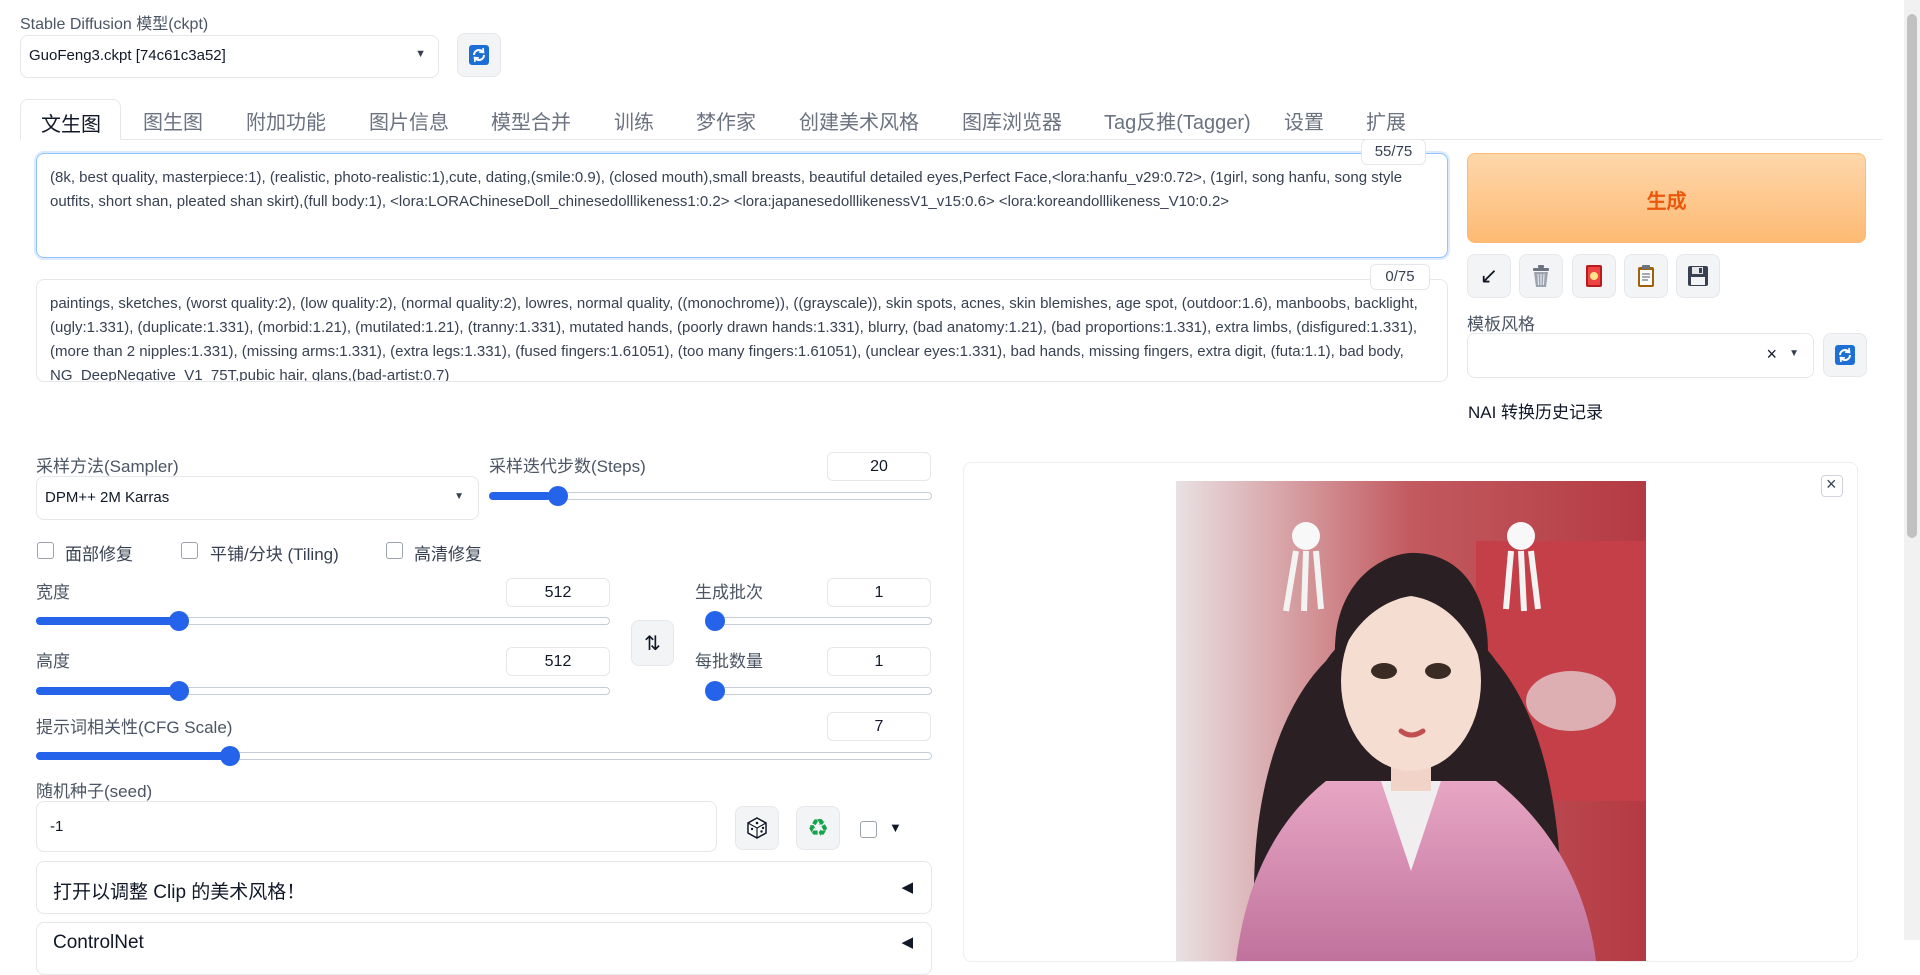 This screenshot has height=975, width=1920. Describe the element at coordinates (127, 55) in the screenshot. I see `model-value: GuoFeng3.ckpt [74c61c3a52]` at that location.